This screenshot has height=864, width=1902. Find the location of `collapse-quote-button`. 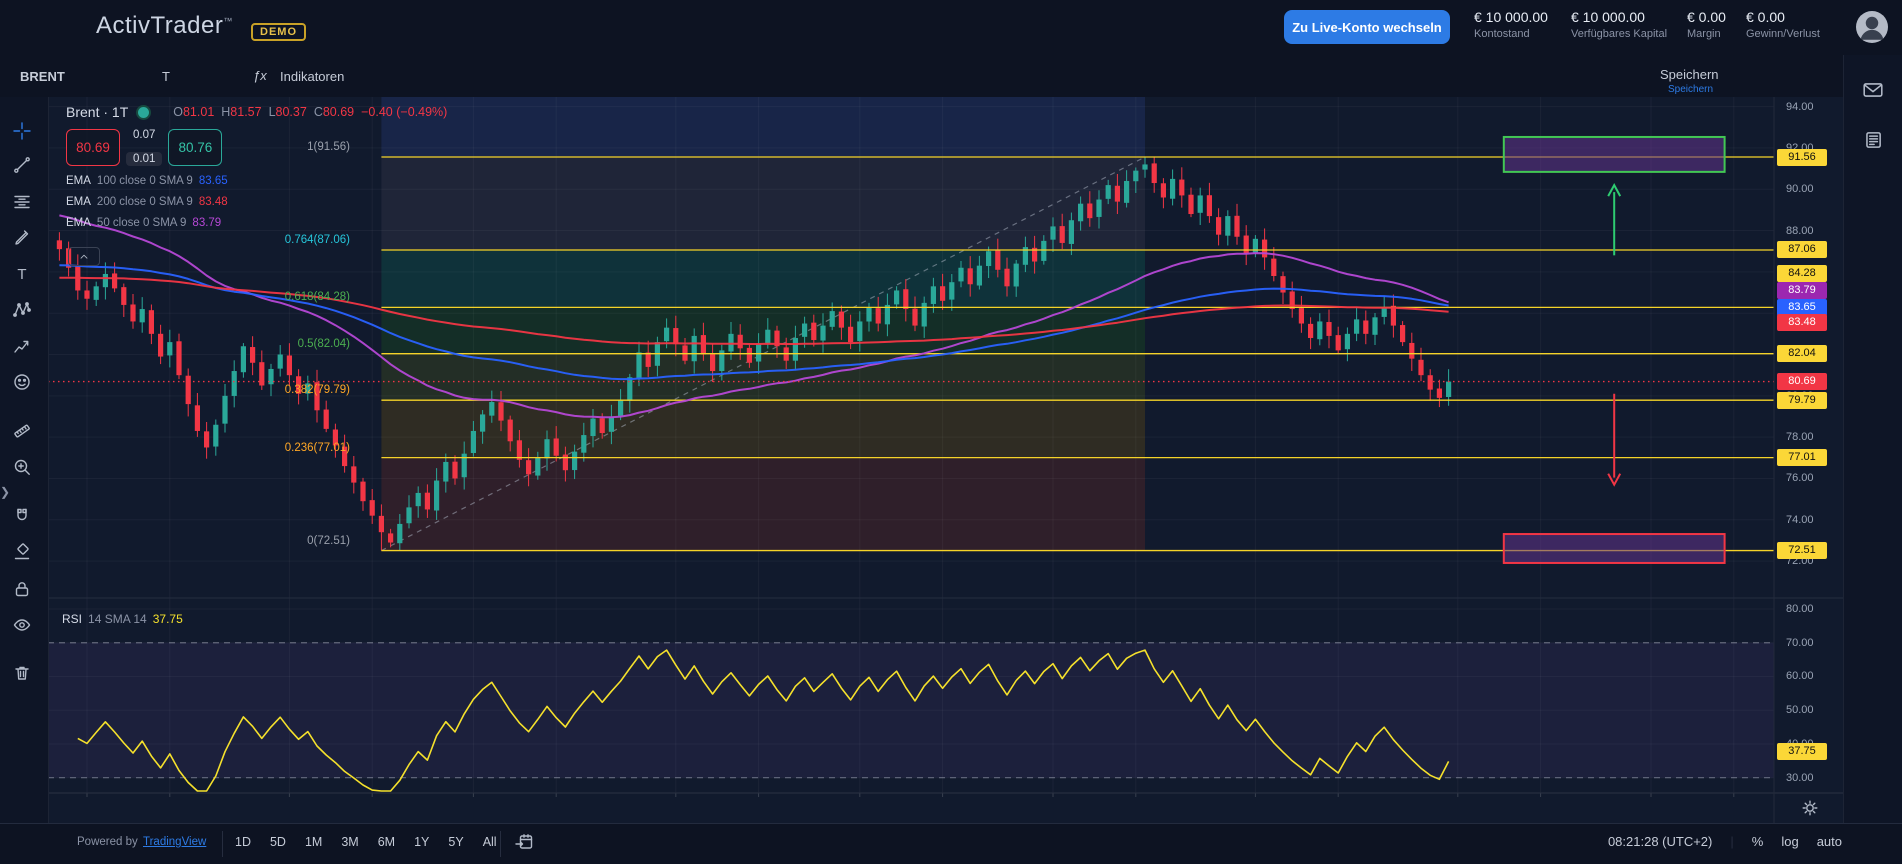

collapse-quote-button is located at coordinates (84, 256).